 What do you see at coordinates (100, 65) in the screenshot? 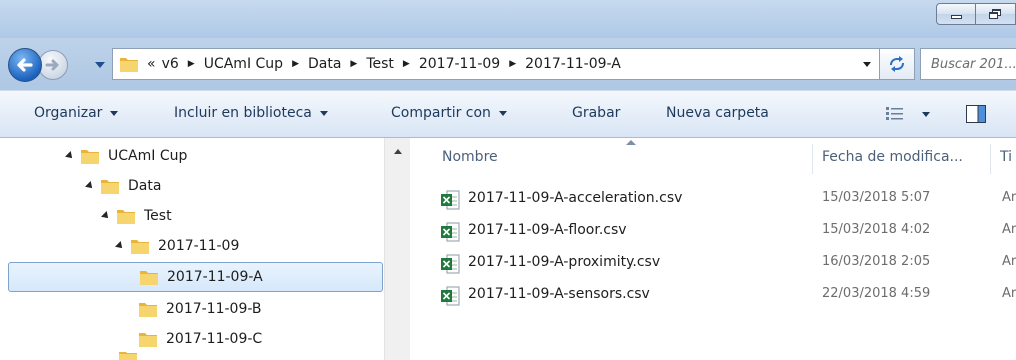
I see `recent-pages-dropdown` at bounding box center [100, 65].